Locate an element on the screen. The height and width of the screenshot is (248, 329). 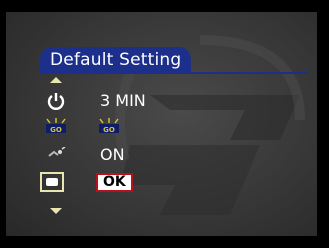
lcd-brightness-icon: GO is located at coordinates (56, 126).